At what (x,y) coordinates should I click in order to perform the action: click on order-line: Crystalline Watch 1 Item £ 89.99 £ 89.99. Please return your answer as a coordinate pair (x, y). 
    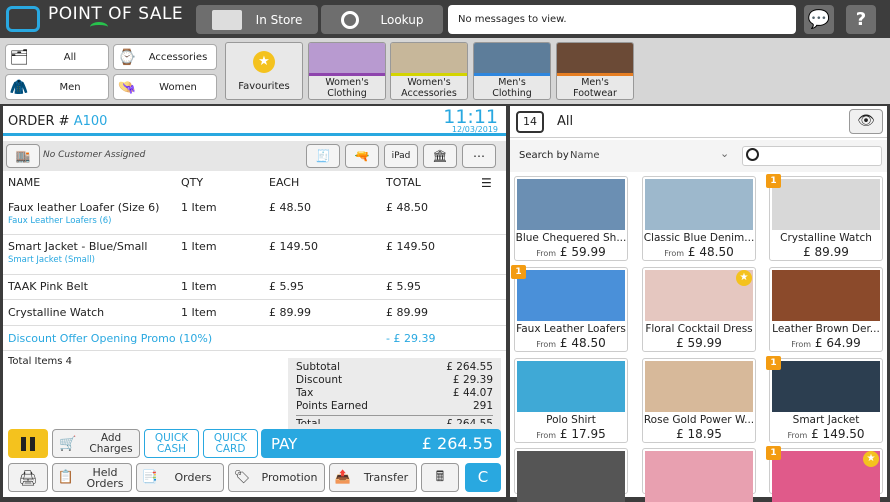
    Looking at the image, I should click on (254, 313).